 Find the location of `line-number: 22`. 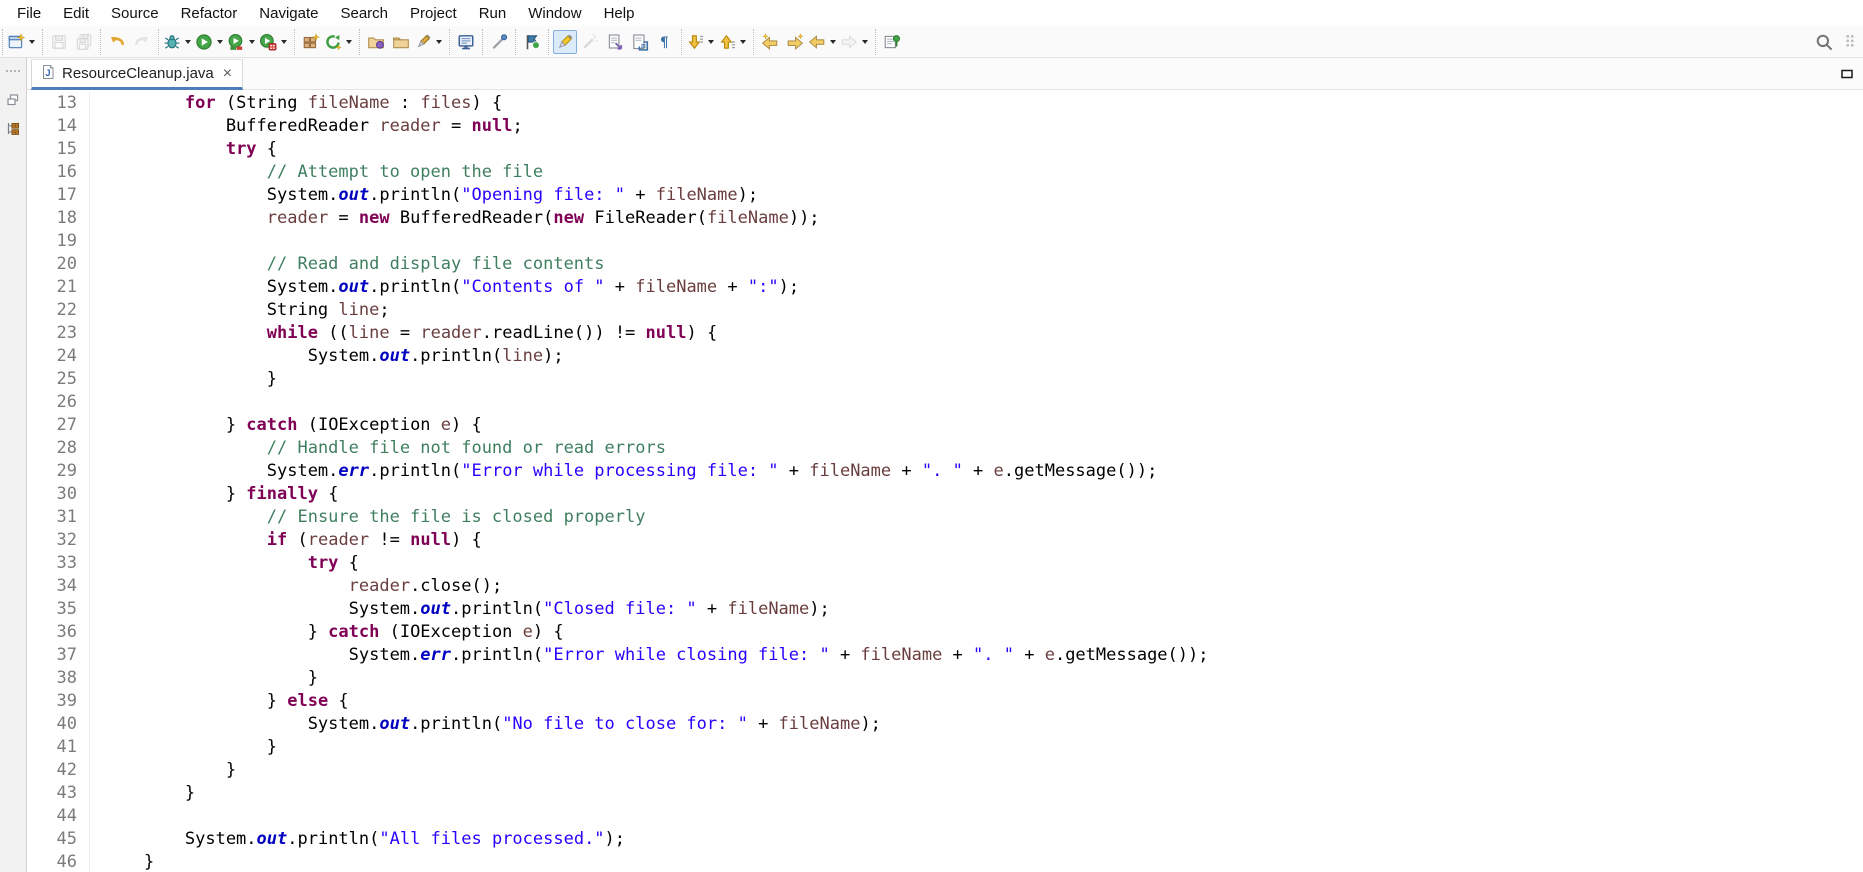

line-number: 22 is located at coordinates (58, 310).